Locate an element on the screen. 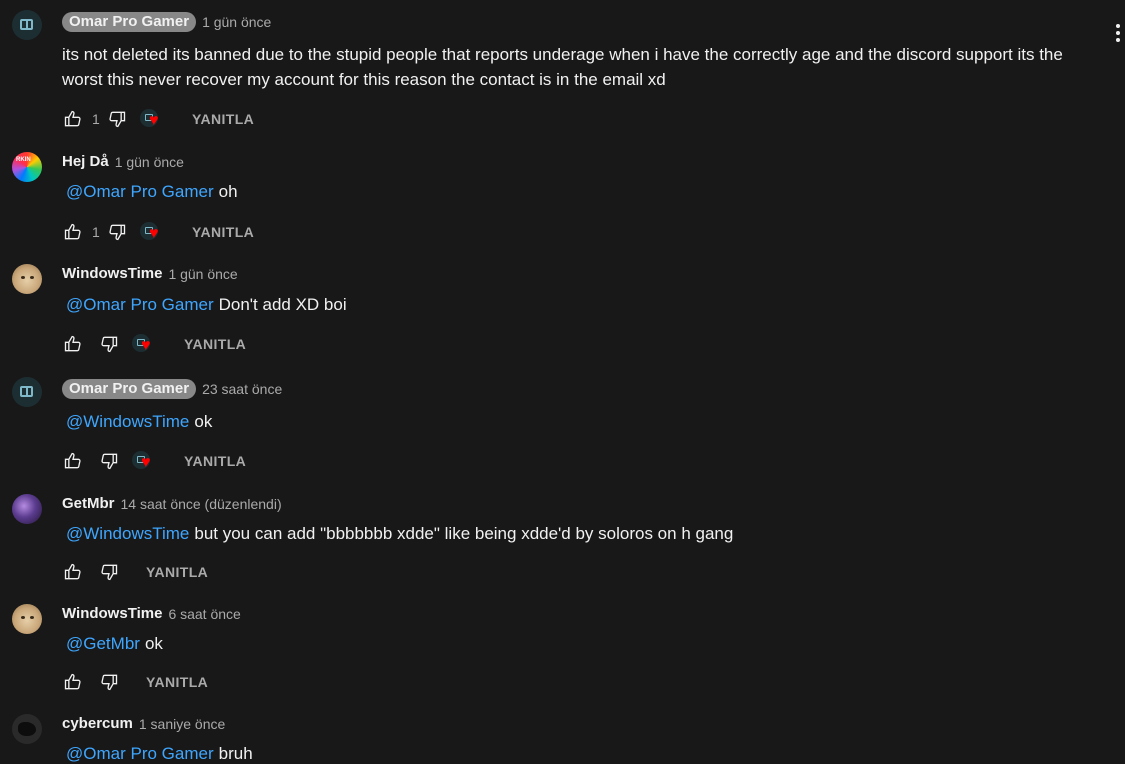 The height and width of the screenshot is (764, 1125). comment-header: cybercum 1 saniye önce is located at coordinates (143, 723).